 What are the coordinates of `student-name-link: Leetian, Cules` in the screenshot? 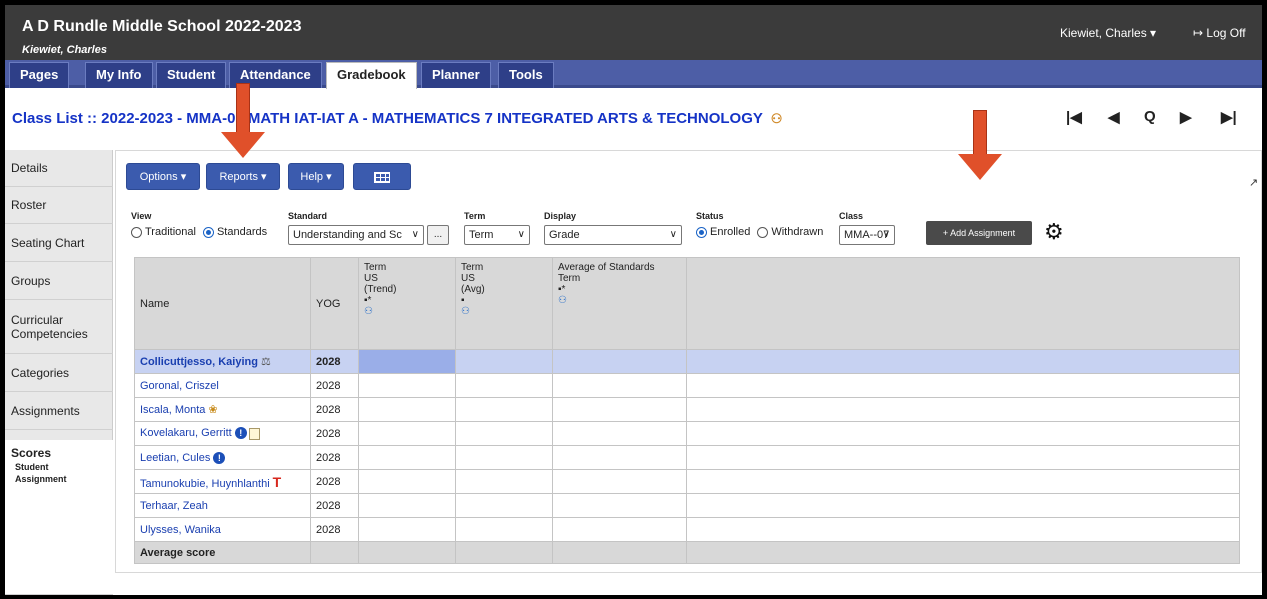 It's located at (175, 458).